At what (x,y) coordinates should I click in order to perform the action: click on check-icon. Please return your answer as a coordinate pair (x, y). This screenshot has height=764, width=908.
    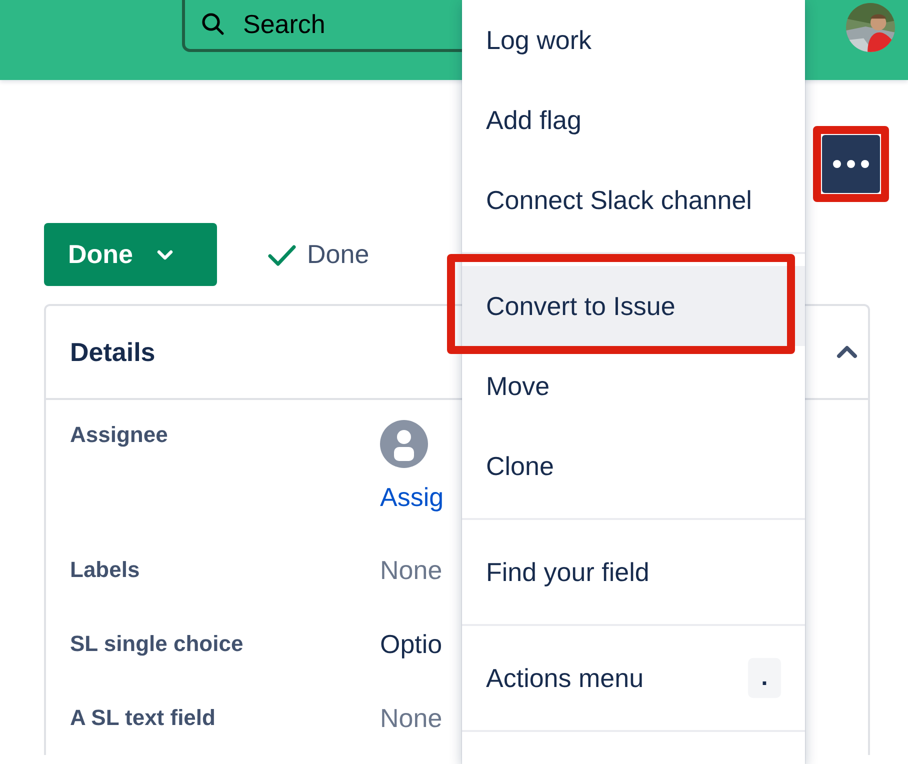
    Looking at the image, I should click on (282, 254).